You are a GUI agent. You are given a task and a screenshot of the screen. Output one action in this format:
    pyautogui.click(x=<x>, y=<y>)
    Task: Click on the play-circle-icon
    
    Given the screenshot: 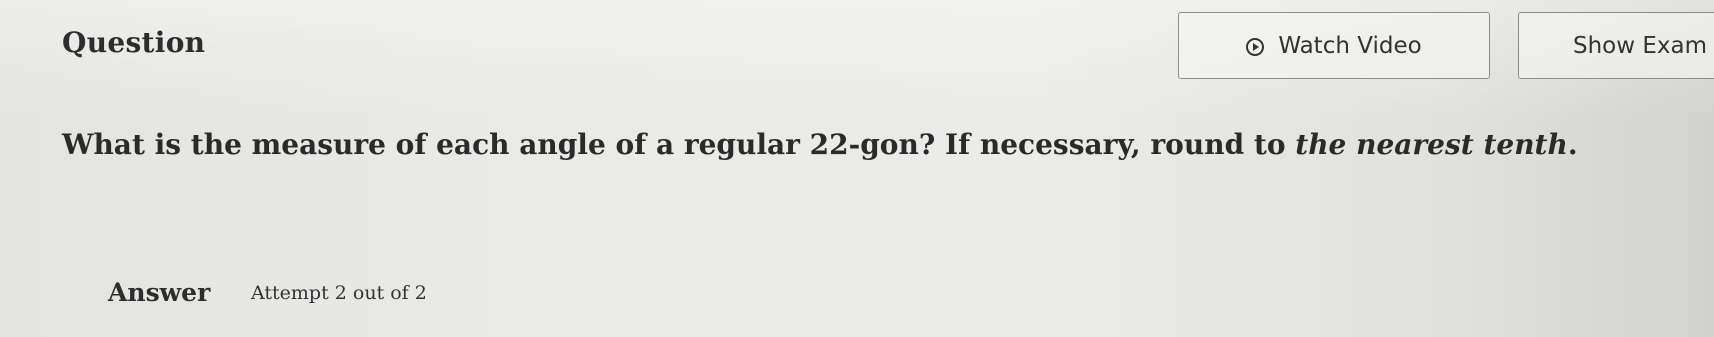 What is the action you would take?
    pyautogui.click(x=1255, y=46)
    